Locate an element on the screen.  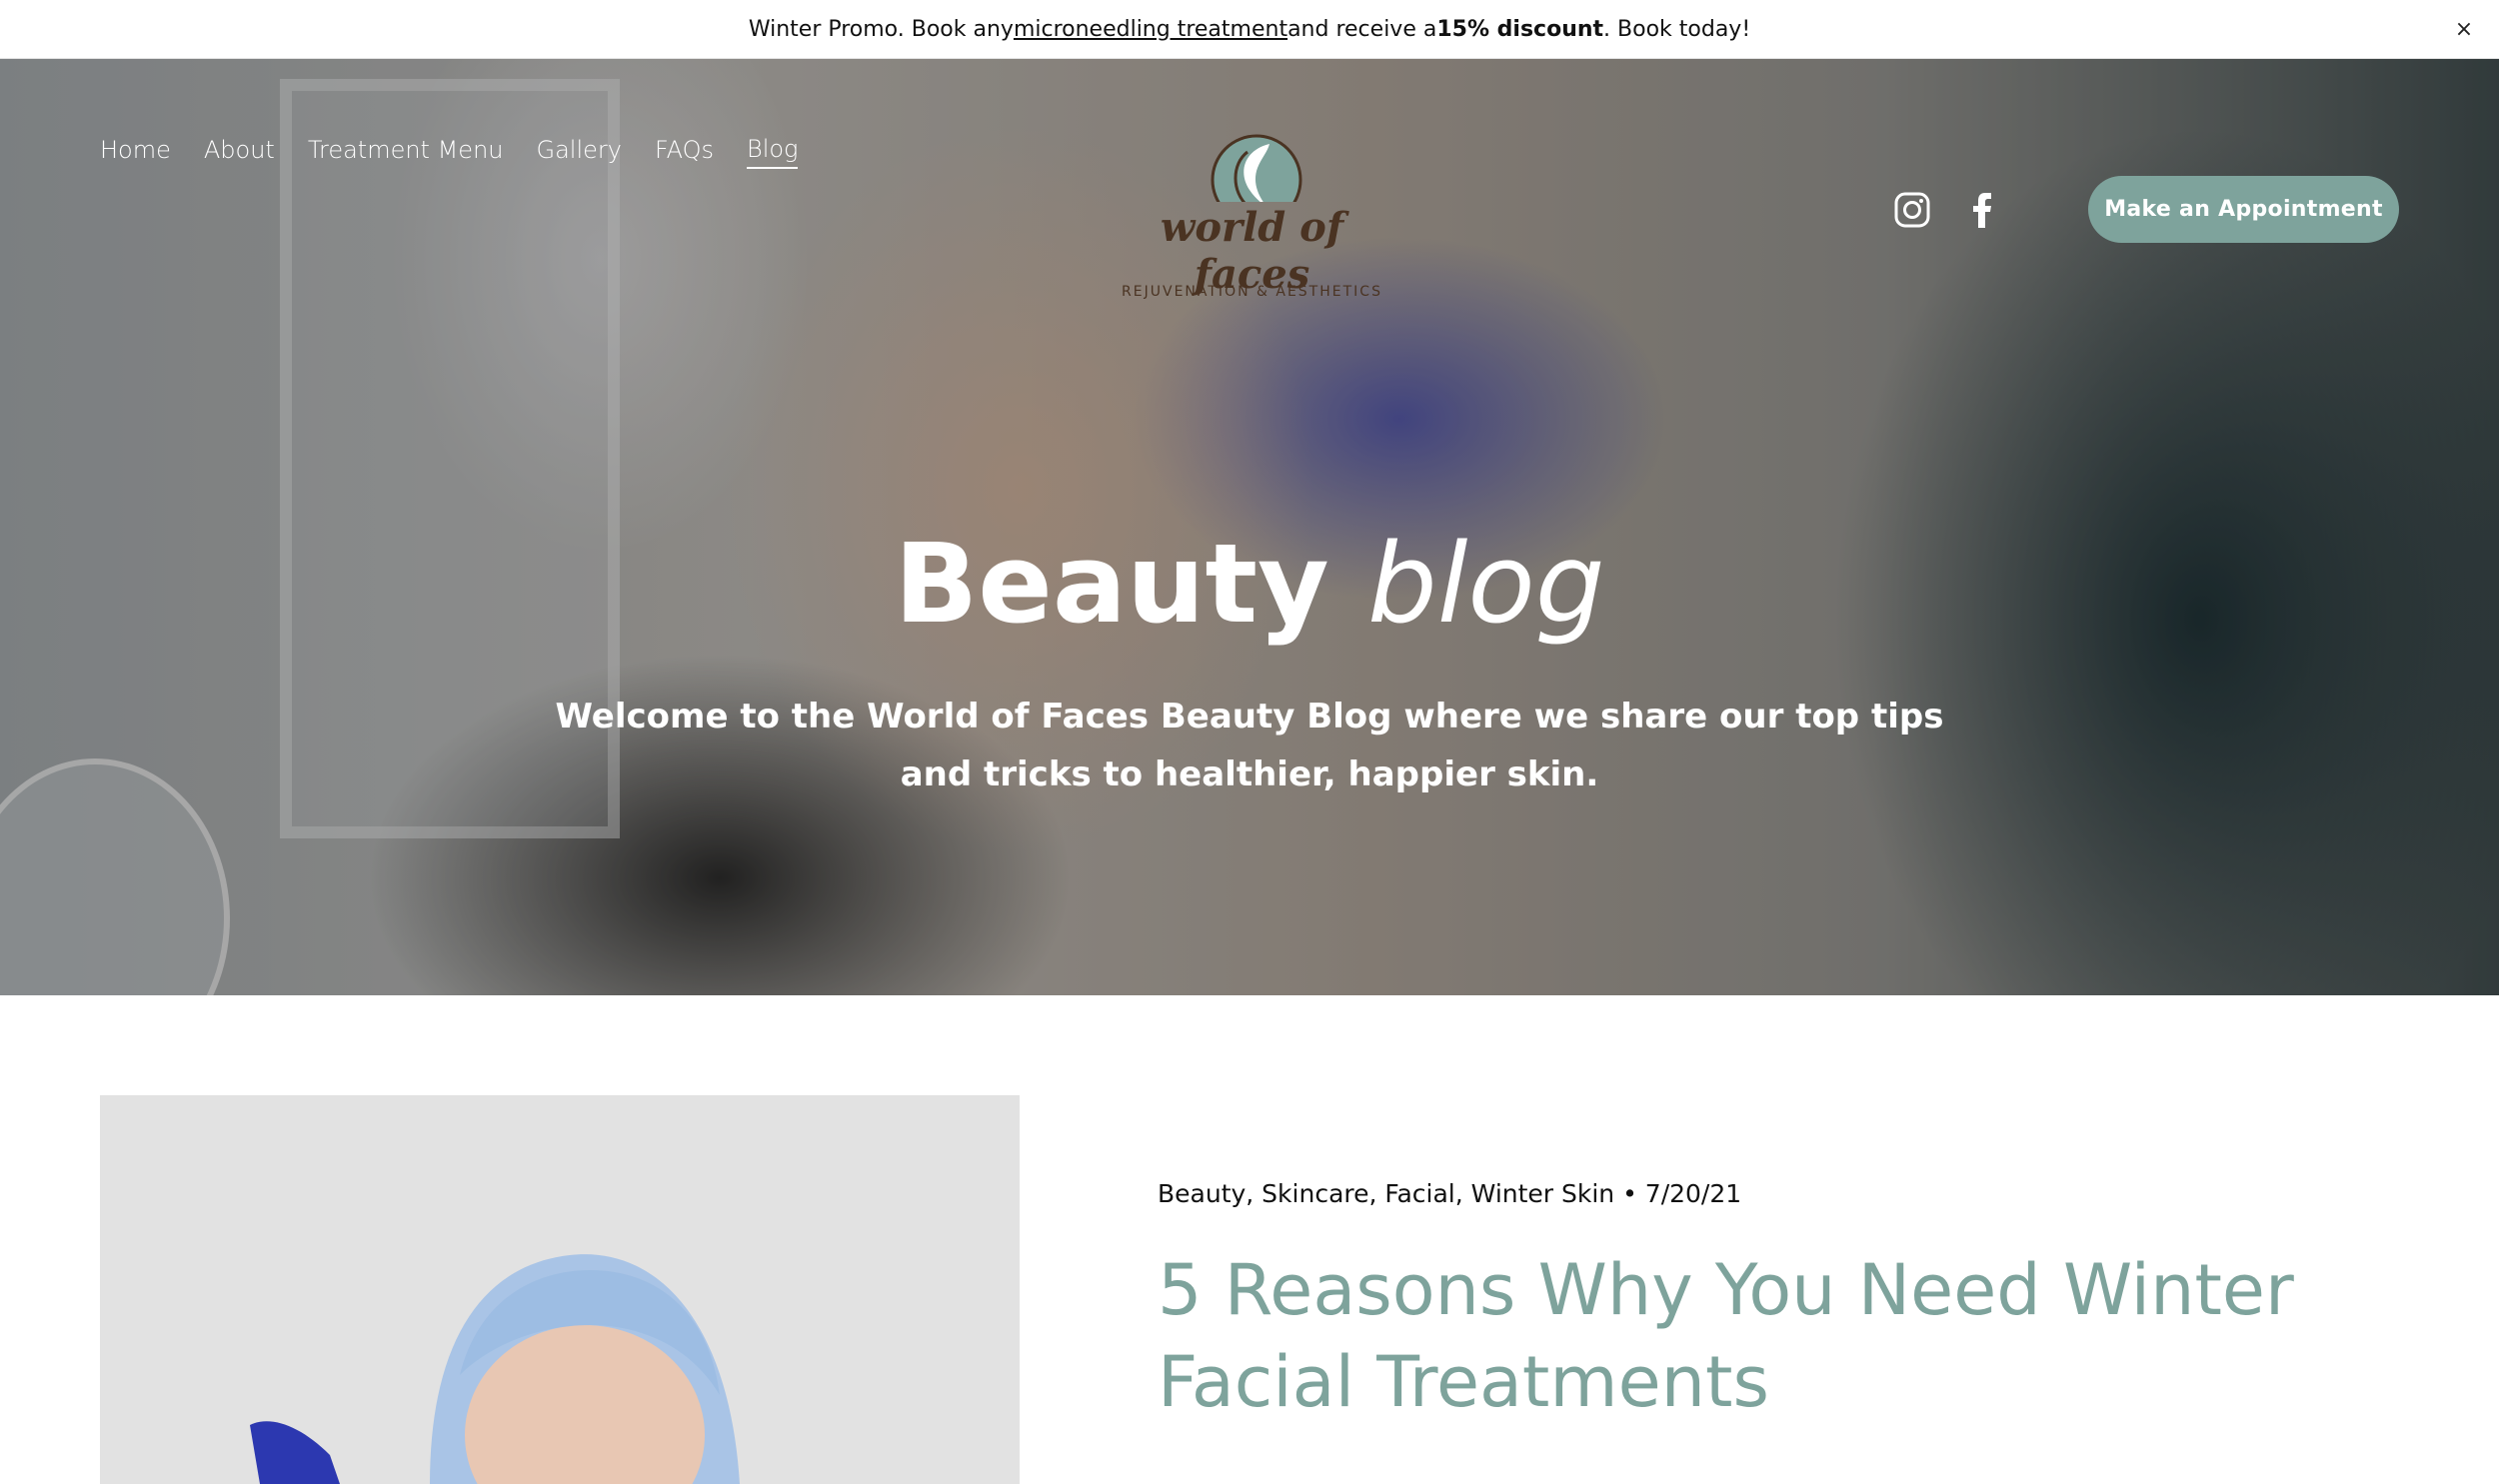
promo-text-before: Winter Promo. Book any is located at coordinates (881, 29).